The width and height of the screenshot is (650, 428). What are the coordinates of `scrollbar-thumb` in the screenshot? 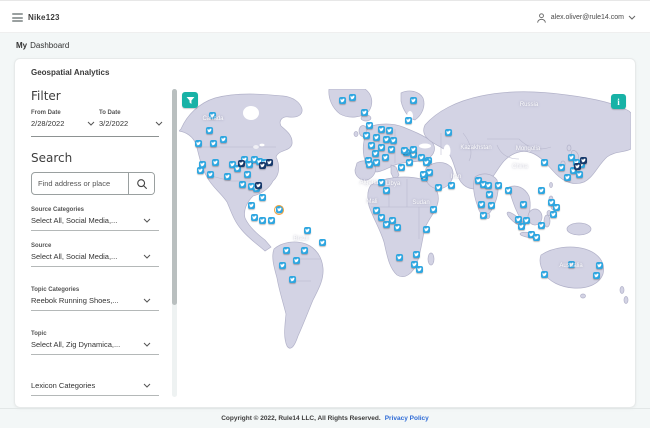 It's located at (174, 197).